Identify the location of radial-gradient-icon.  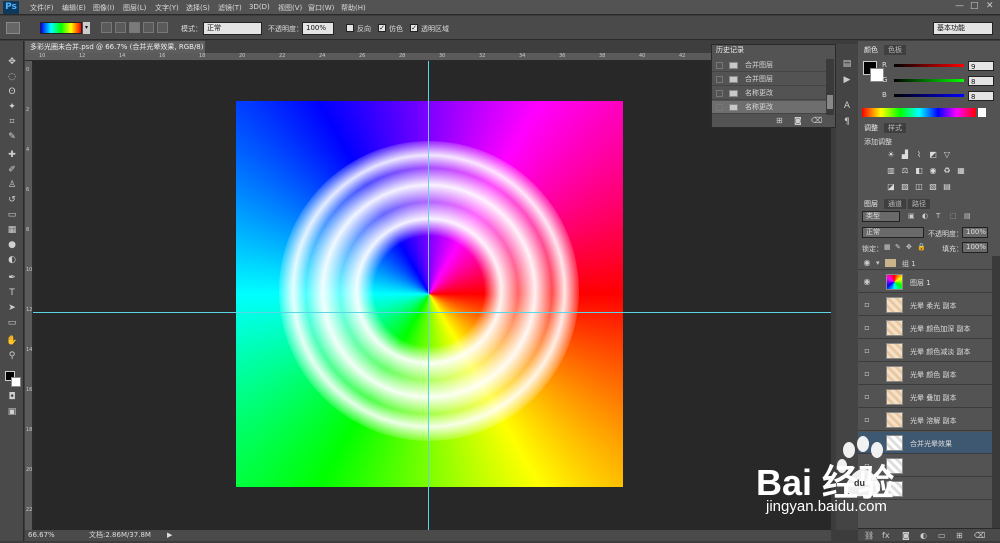
(120, 27).